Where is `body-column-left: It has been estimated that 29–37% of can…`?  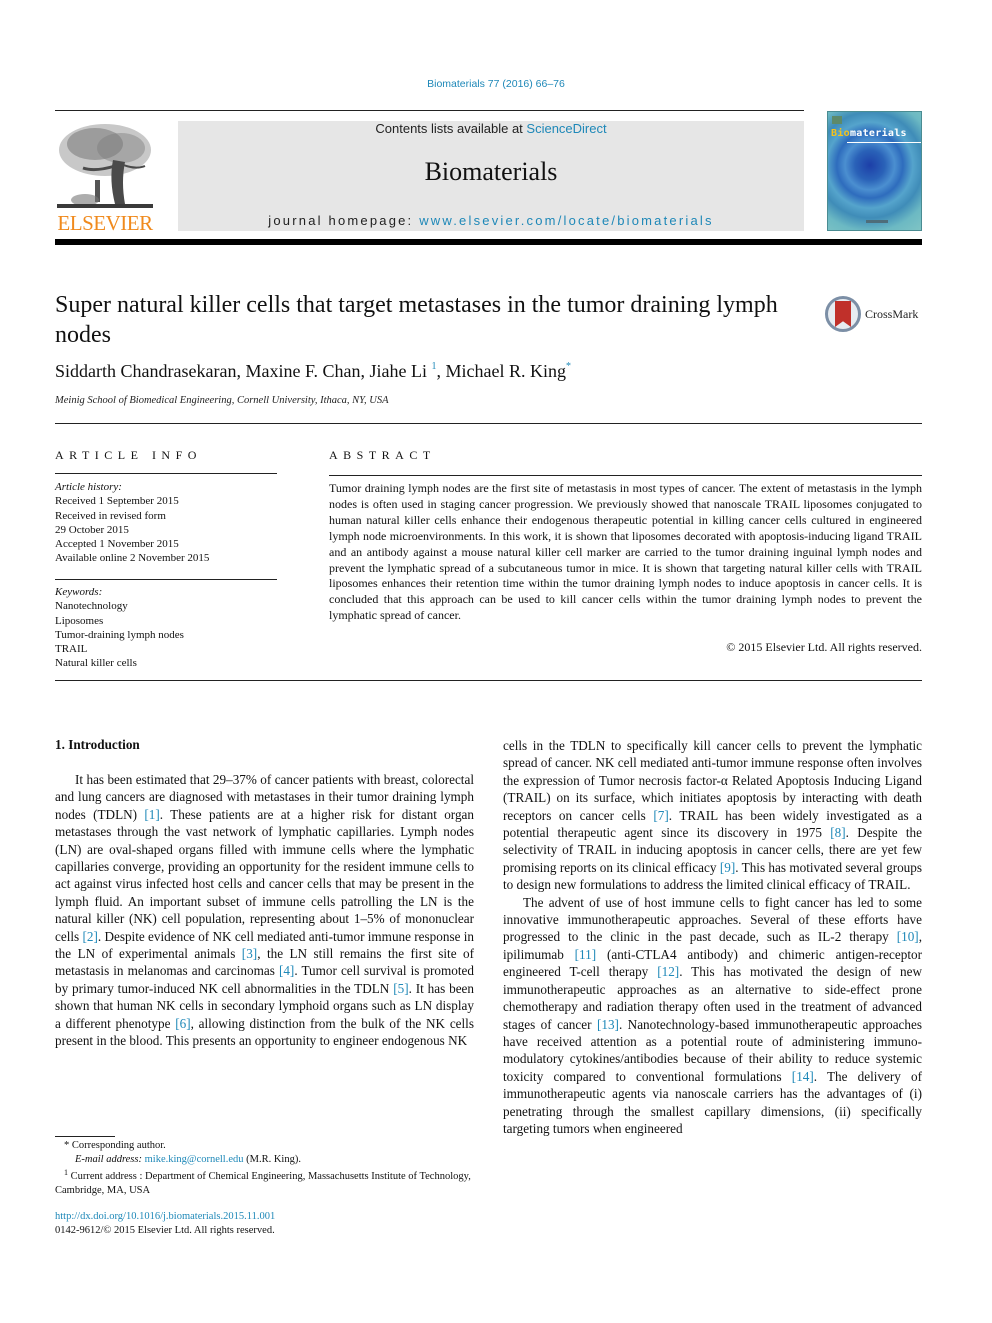 body-column-left: It has been estimated that 29–37% of can… is located at coordinates (264, 910).